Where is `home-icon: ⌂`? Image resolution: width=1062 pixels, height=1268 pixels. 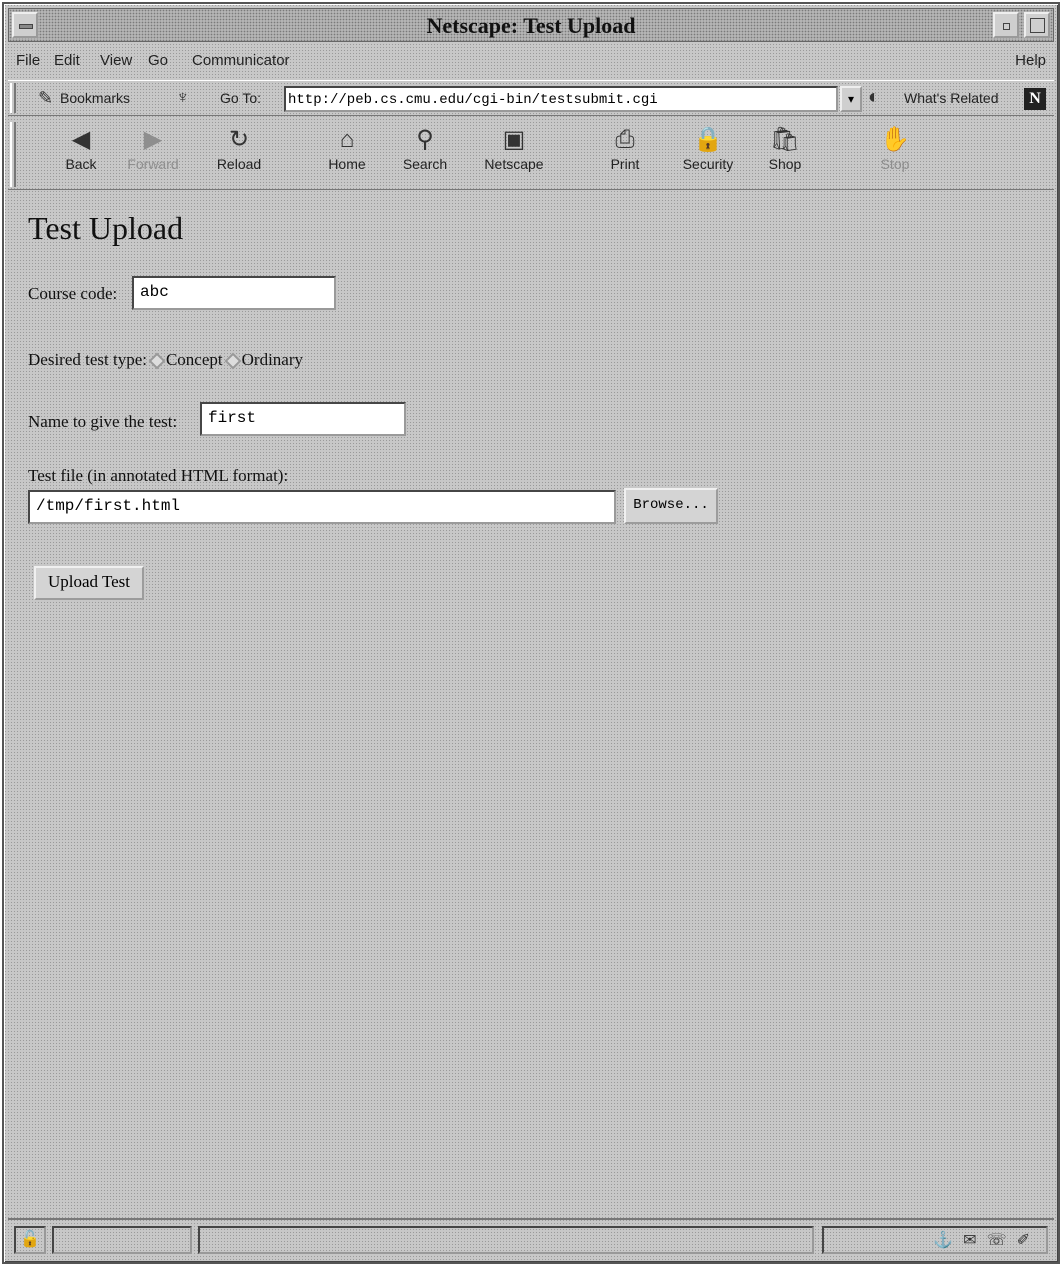
home-icon: ⌂ is located at coordinates (347, 139).